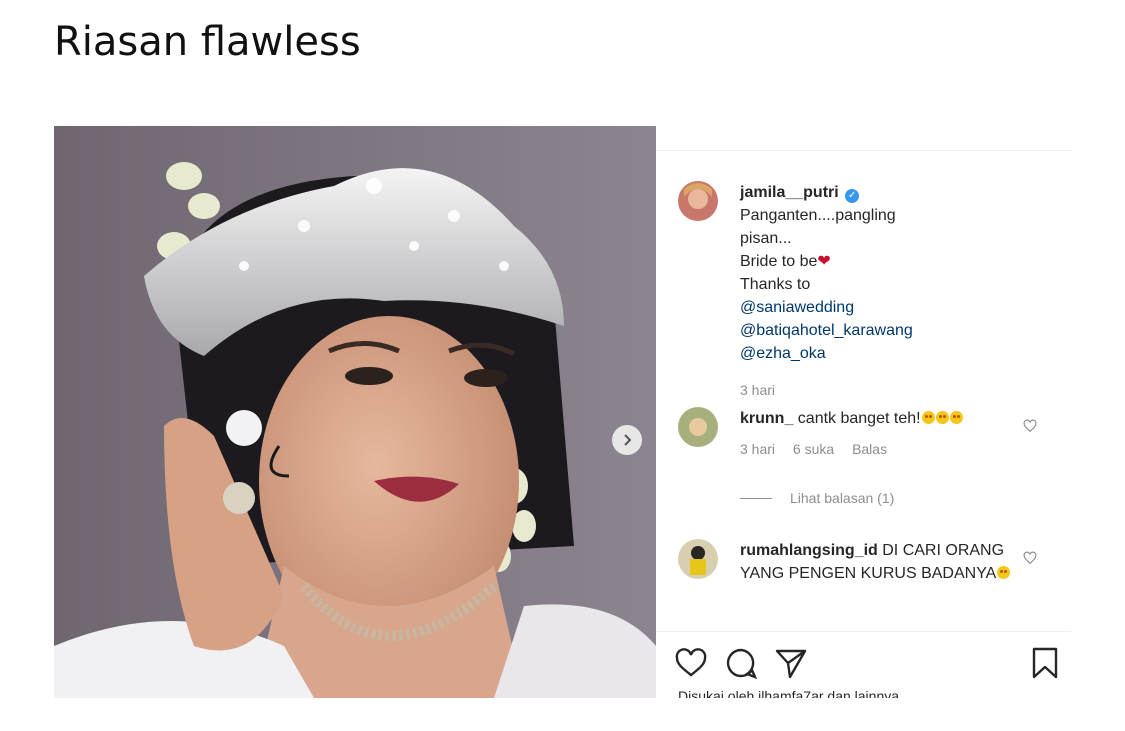 The height and width of the screenshot is (731, 1125). I want to click on next-photo-button, so click(627, 440).